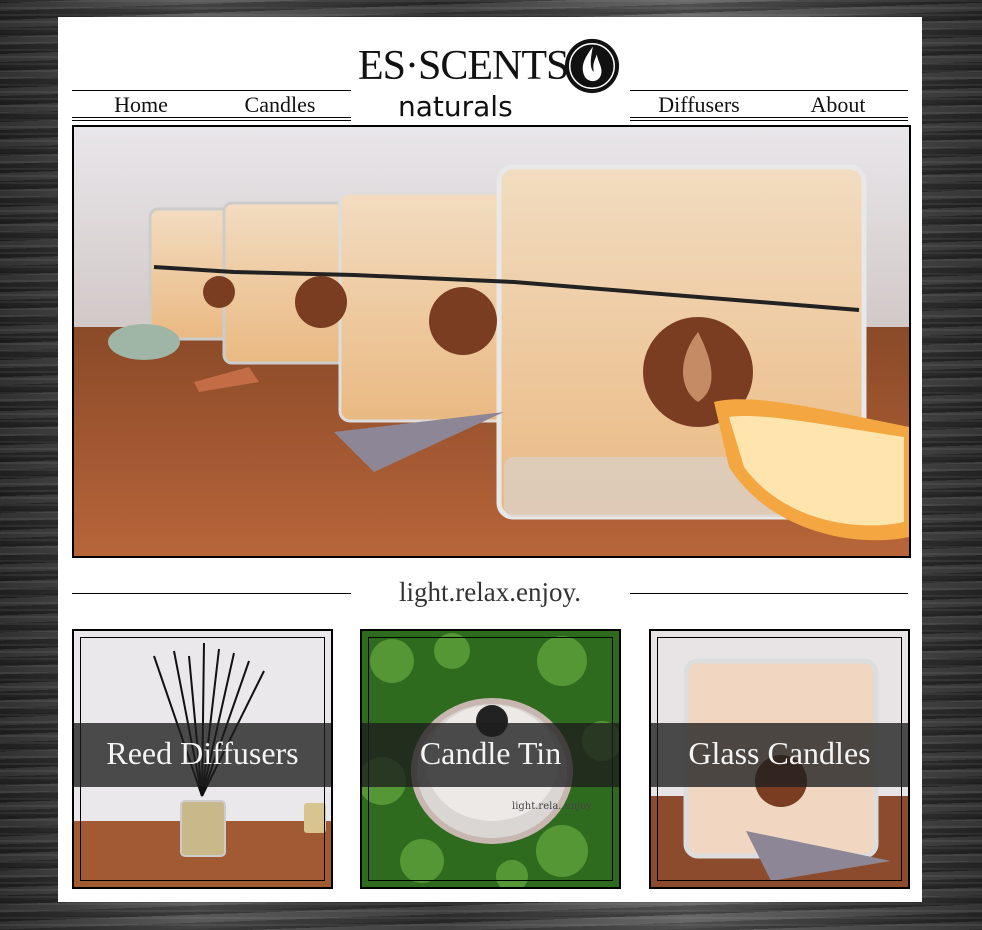 The image size is (982, 930). What do you see at coordinates (699, 105) in the screenshot?
I see `nav-diffusers: Diffusers` at bounding box center [699, 105].